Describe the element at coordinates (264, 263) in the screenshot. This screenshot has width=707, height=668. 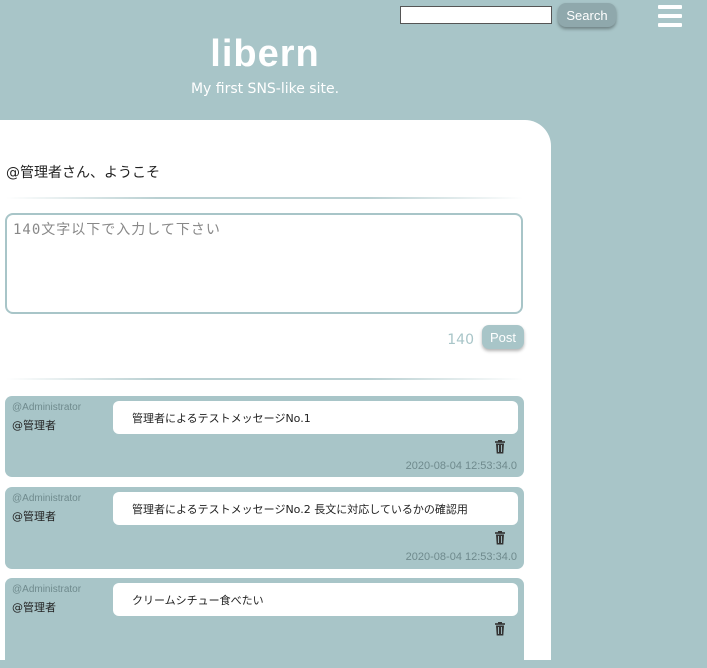
I see `post-textarea` at that location.